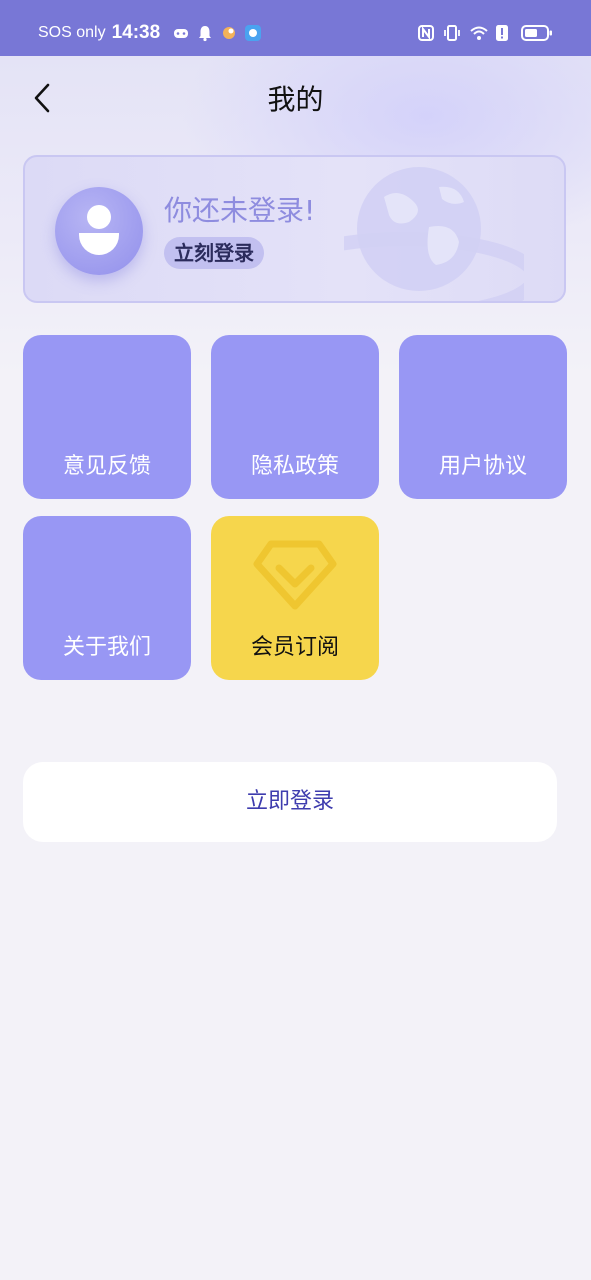 This screenshot has height=1280, width=591. I want to click on login-button: 立即登录, so click(290, 802).